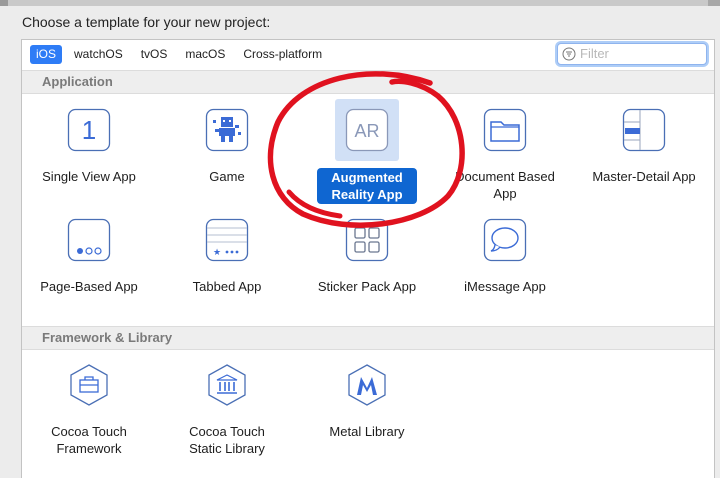 The image size is (720, 478). What do you see at coordinates (227, 176) in the screenshot?
I see `template-label: Game` at bounding box center [227, 176].